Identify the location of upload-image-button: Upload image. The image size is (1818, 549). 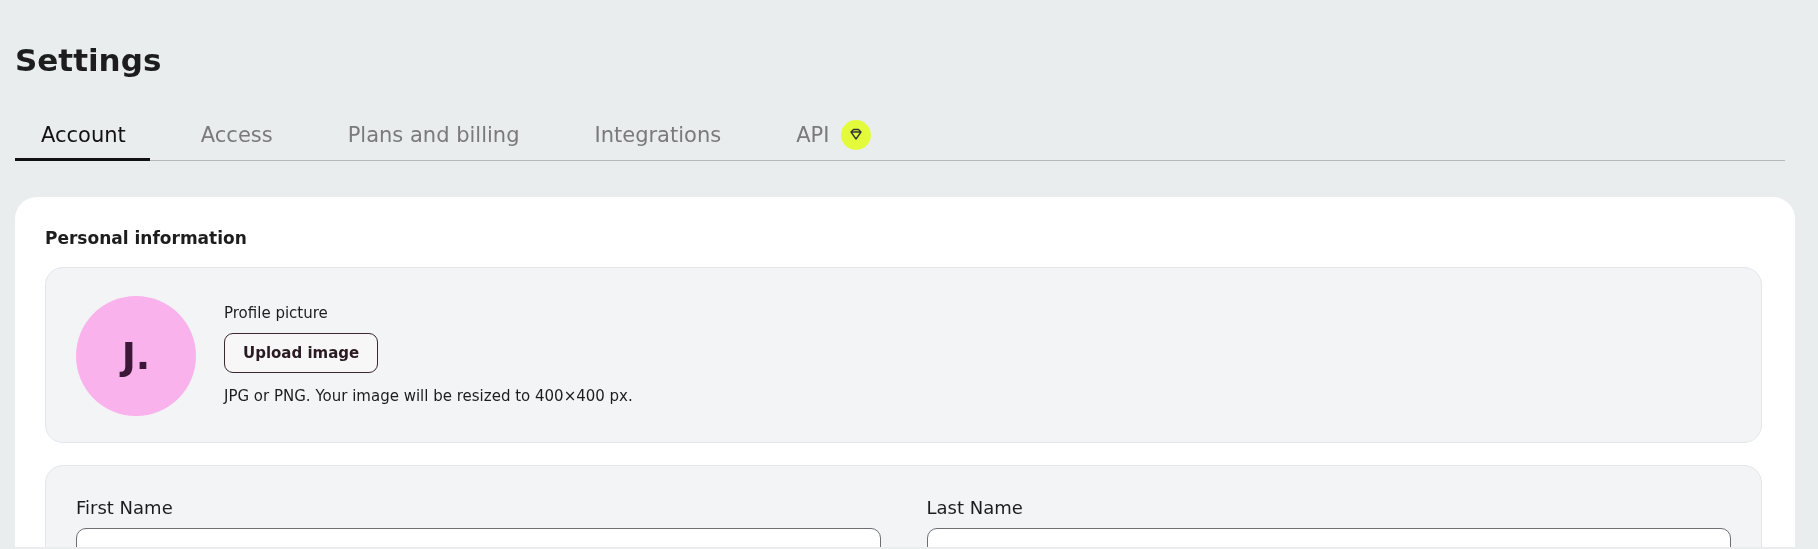
(301, 352).